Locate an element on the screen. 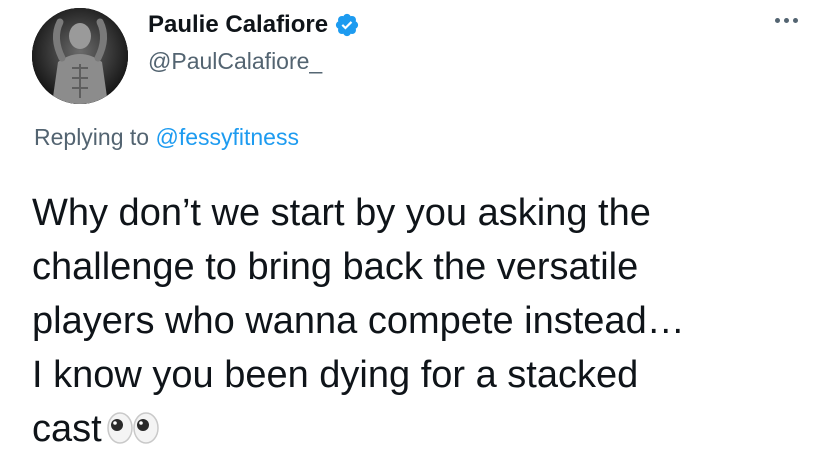  replying-to-line: Replying to @fessyfitness is located at coordinates (166, 137).